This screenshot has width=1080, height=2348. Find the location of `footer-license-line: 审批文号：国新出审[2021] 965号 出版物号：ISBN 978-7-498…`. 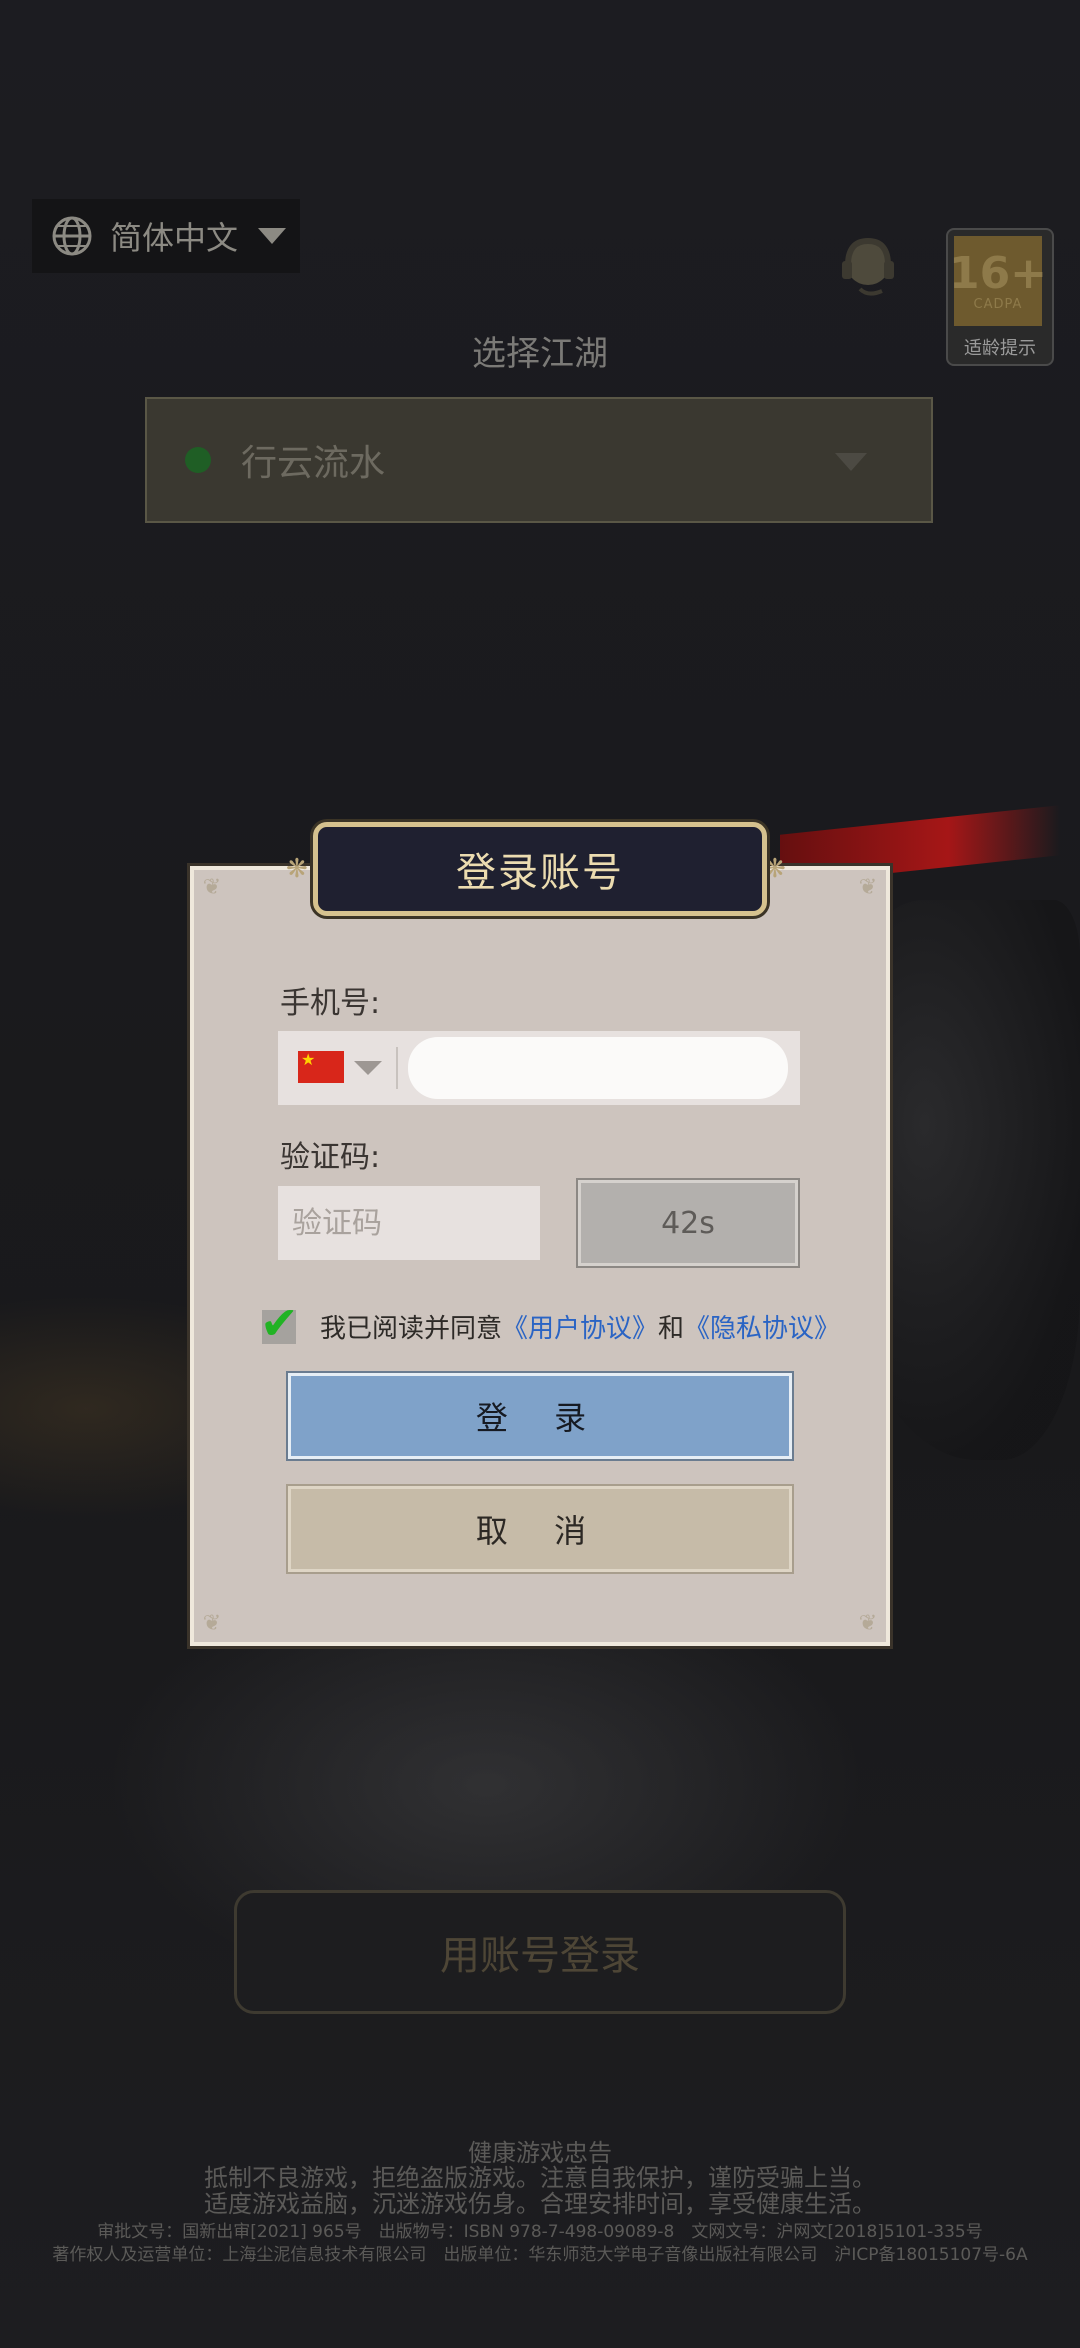

footer-license-line: 审批文号：国新出审[2021] 965号 出版物号：ISBN 978-7-498… is located at coordinates (540, 2232).